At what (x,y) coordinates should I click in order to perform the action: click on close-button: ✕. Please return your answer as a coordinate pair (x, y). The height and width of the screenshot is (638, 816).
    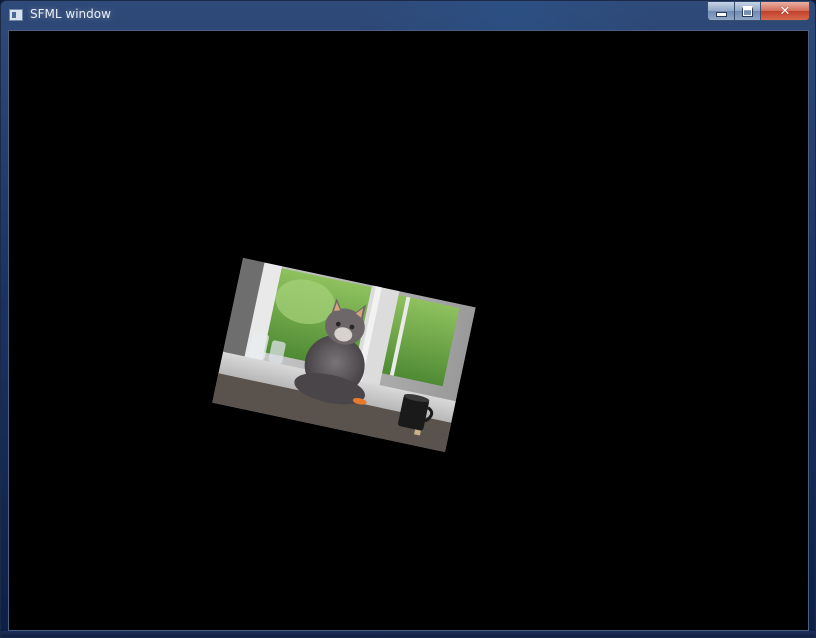
    Looking at the image, I should click on (785, 11).